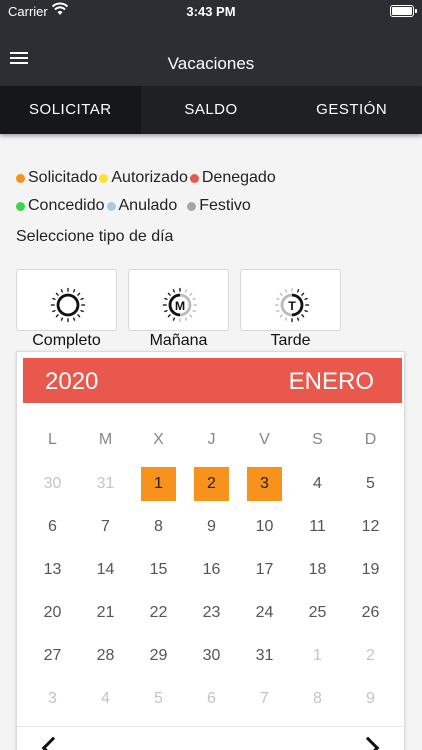  What do you see at coordinates (53, 743) in the screenshot?
I see `previous-month-icon` at bounding box center [53, 743].